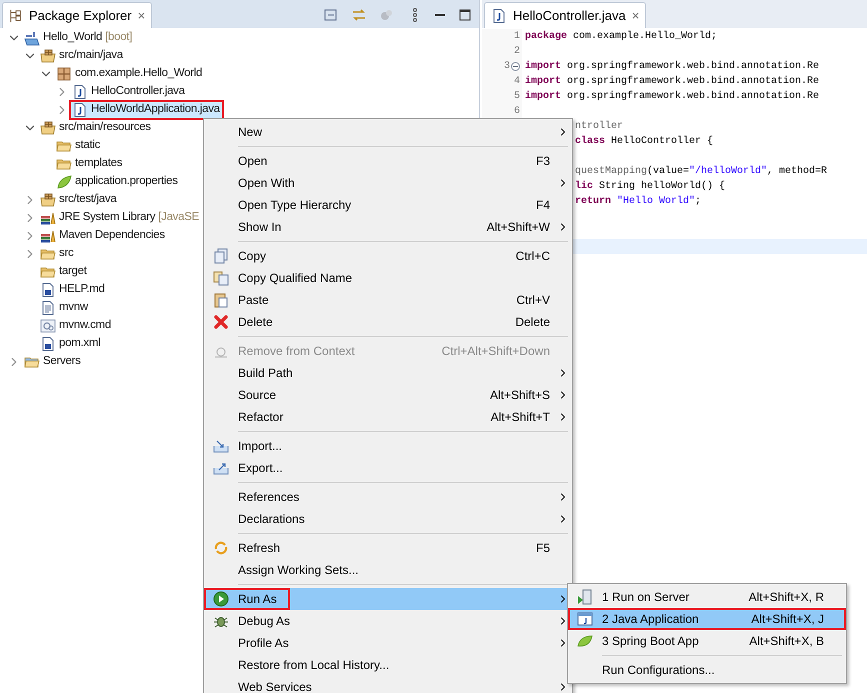  What do you see at coordinates (64, 272) in the screenshot?
I see `tree-item: target` at bounding box center [64, 272].